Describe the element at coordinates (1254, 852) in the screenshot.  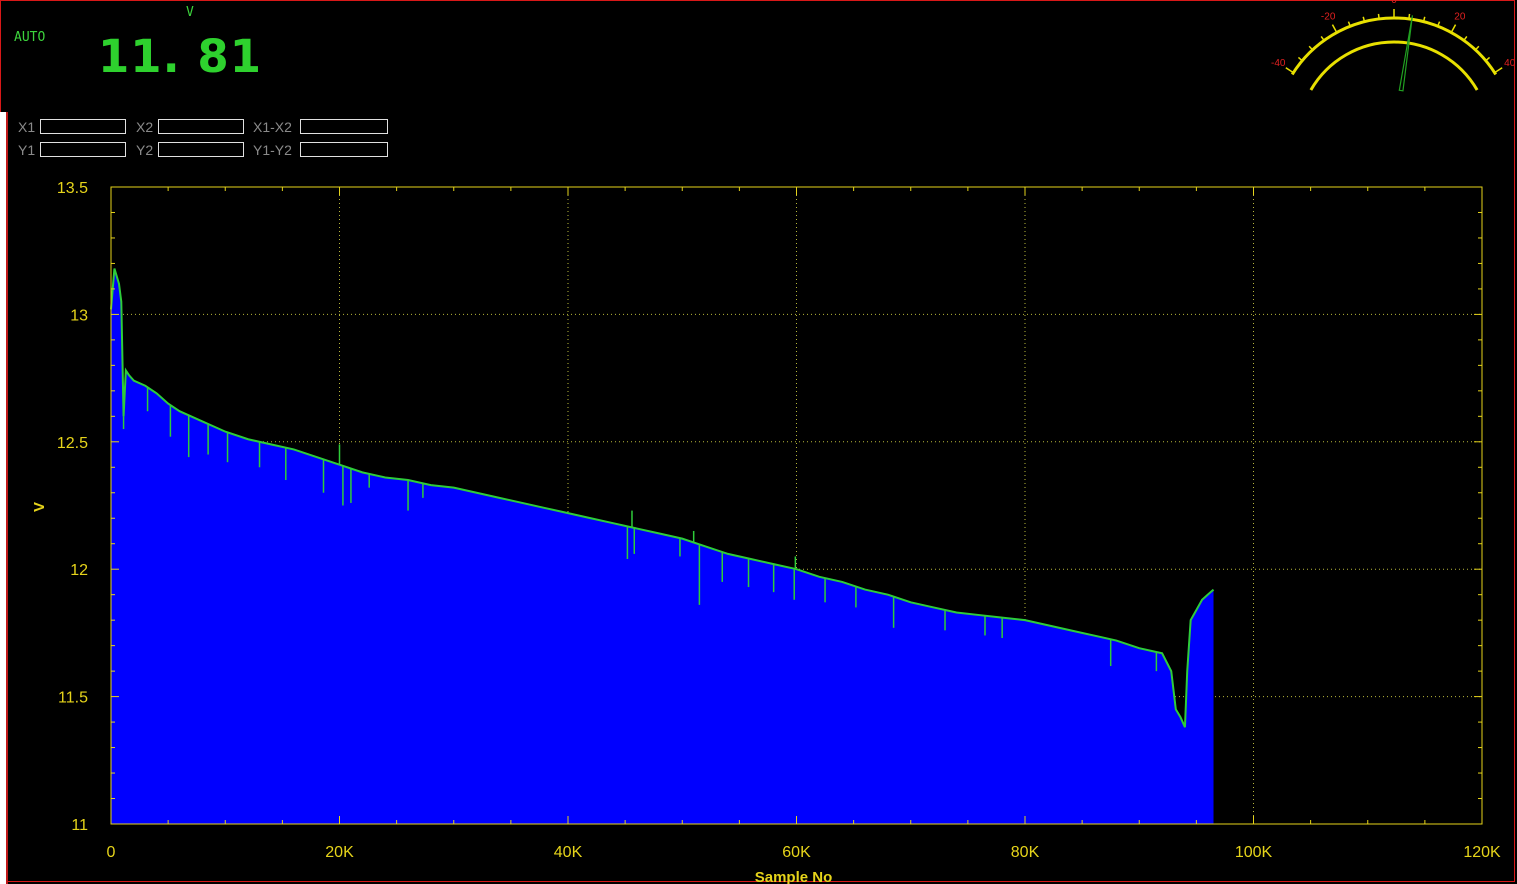
I see `x-tick-label: 100K` at that location.